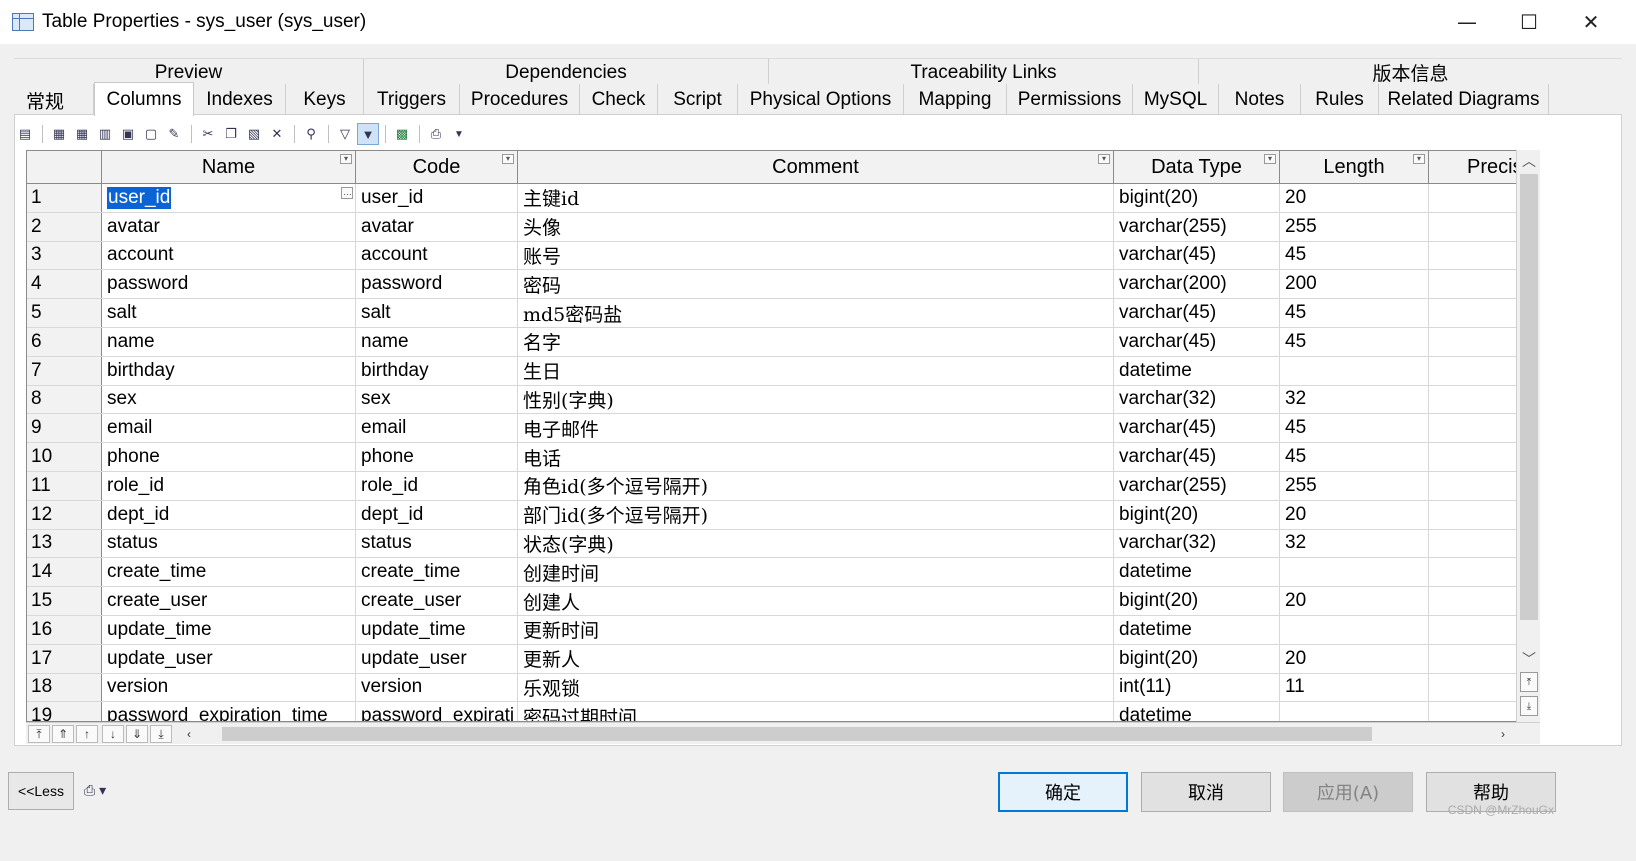  I want to click on comment-cell: md5密码盐, so click(816, 313).